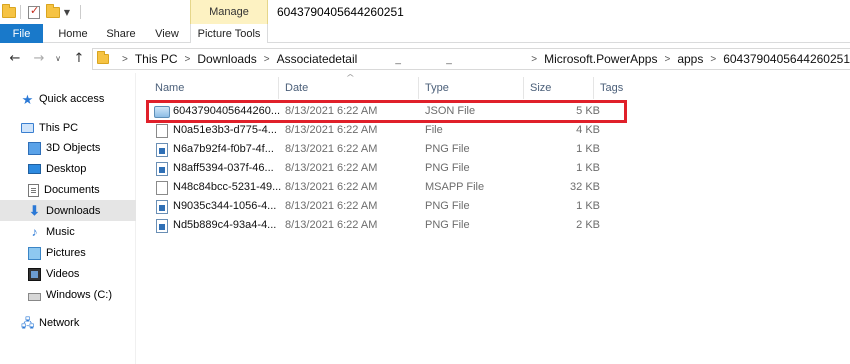  I want to click on nav-item-desktop: Desktop, so click(68, 169).